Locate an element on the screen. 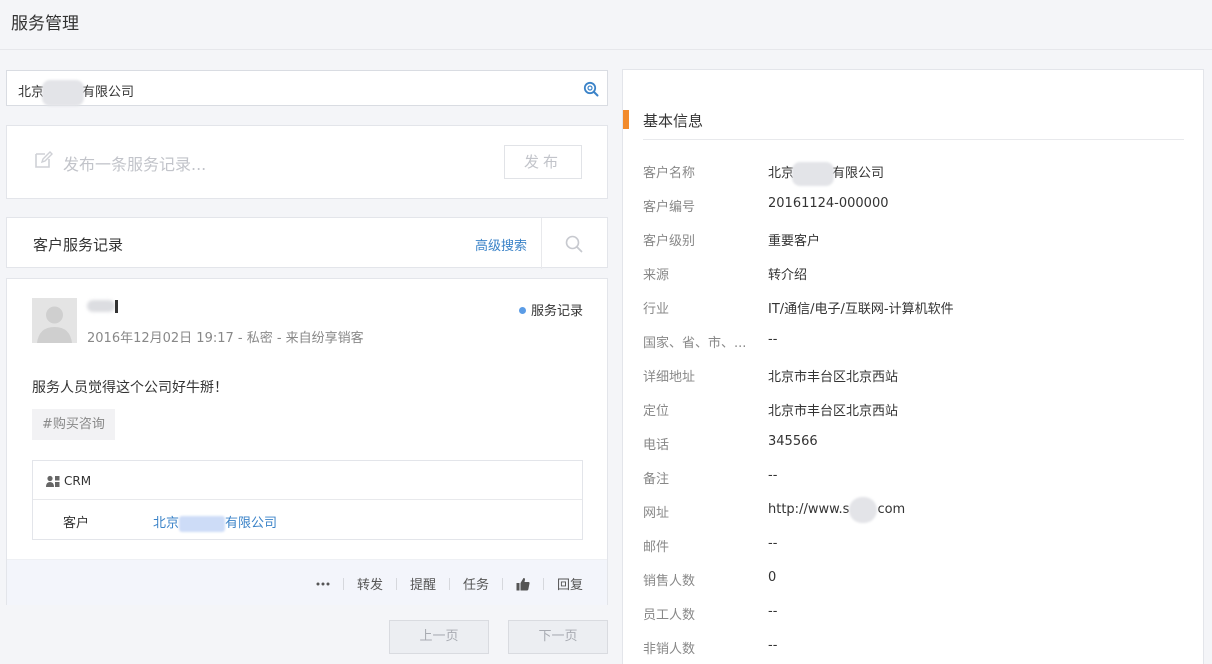  publish-card: 发布一条服务记录... 发布 is located at coordinates (307, 162).